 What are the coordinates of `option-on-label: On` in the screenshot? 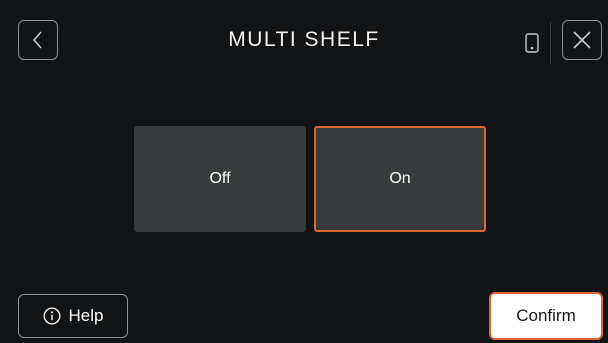 It's located at (400, 178).